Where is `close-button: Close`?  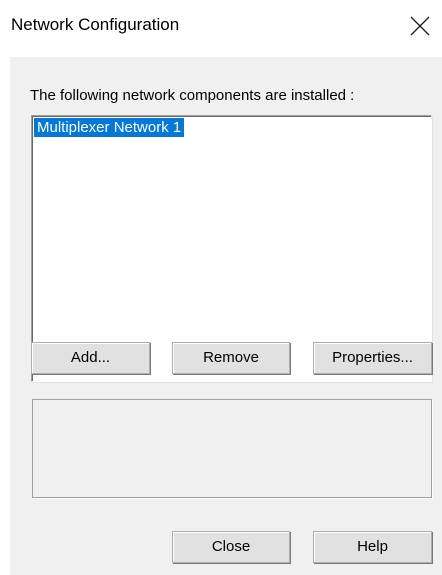 close-button: Close is located at coordinates (231, 547).